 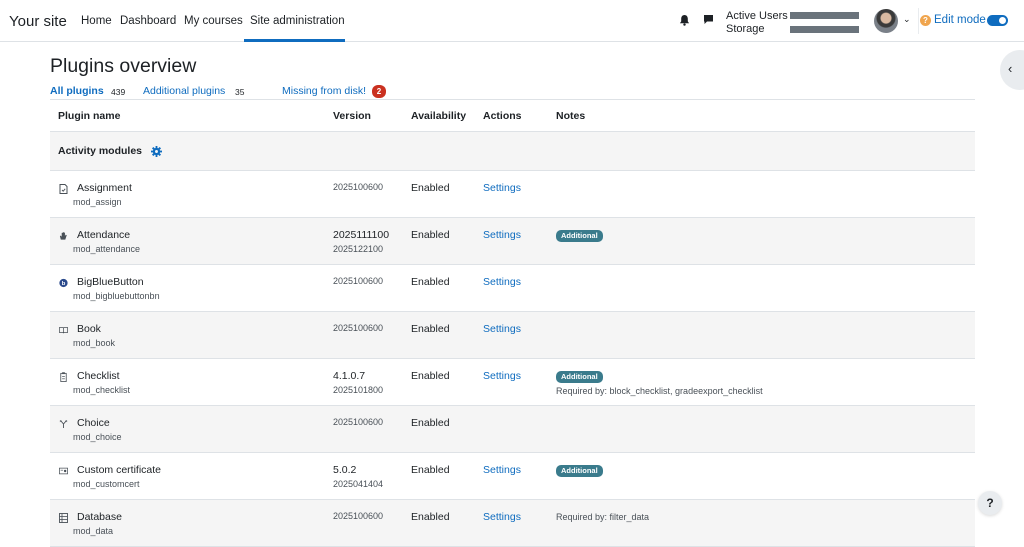 What do you see at coordinates (96, 21) in the screenshot?
I see `nav-home: Home` at bounding box center [96, 21].